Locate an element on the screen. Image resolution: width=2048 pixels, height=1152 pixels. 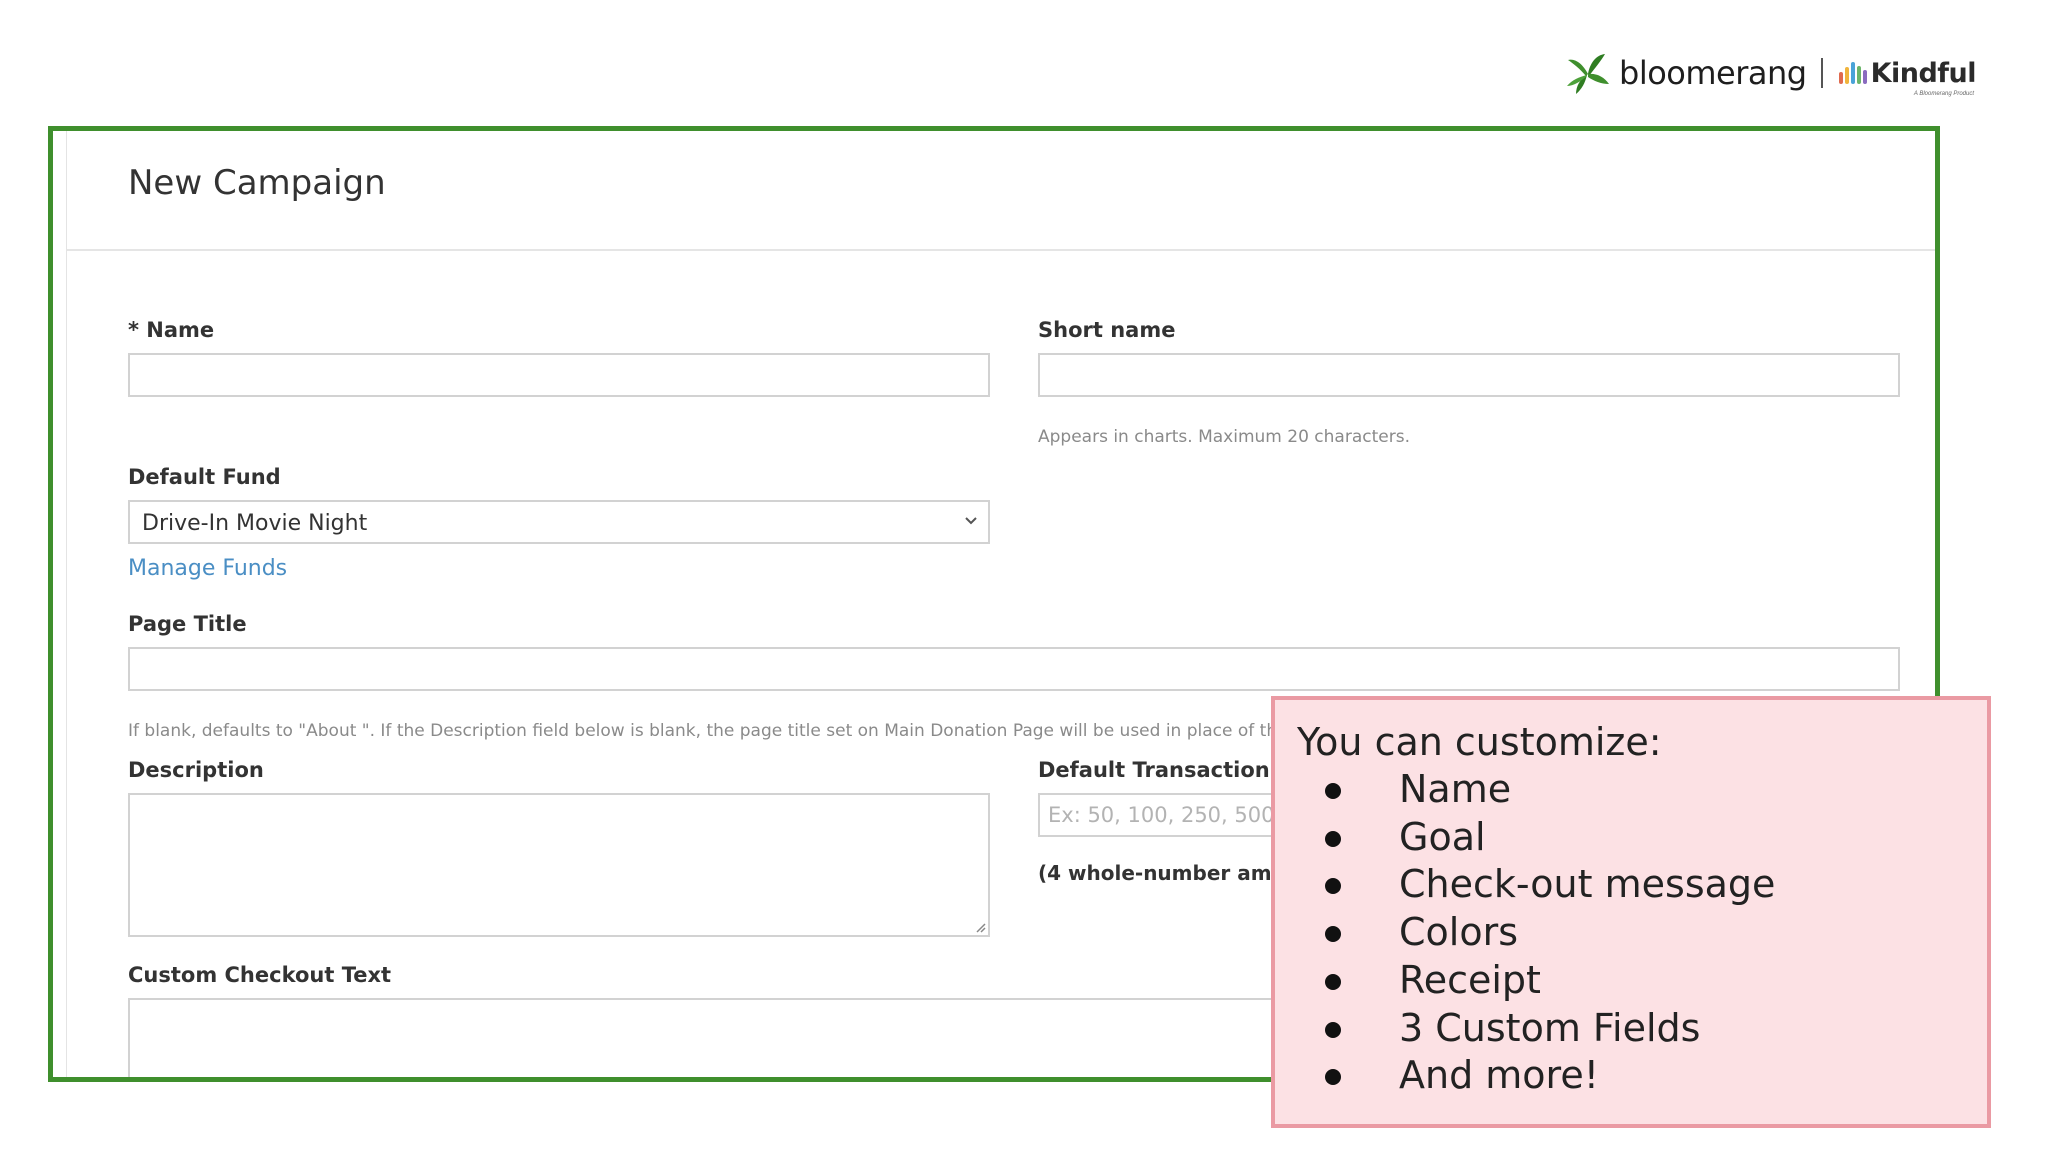
list-item: And more! is located at coordinates (1642, 1076).